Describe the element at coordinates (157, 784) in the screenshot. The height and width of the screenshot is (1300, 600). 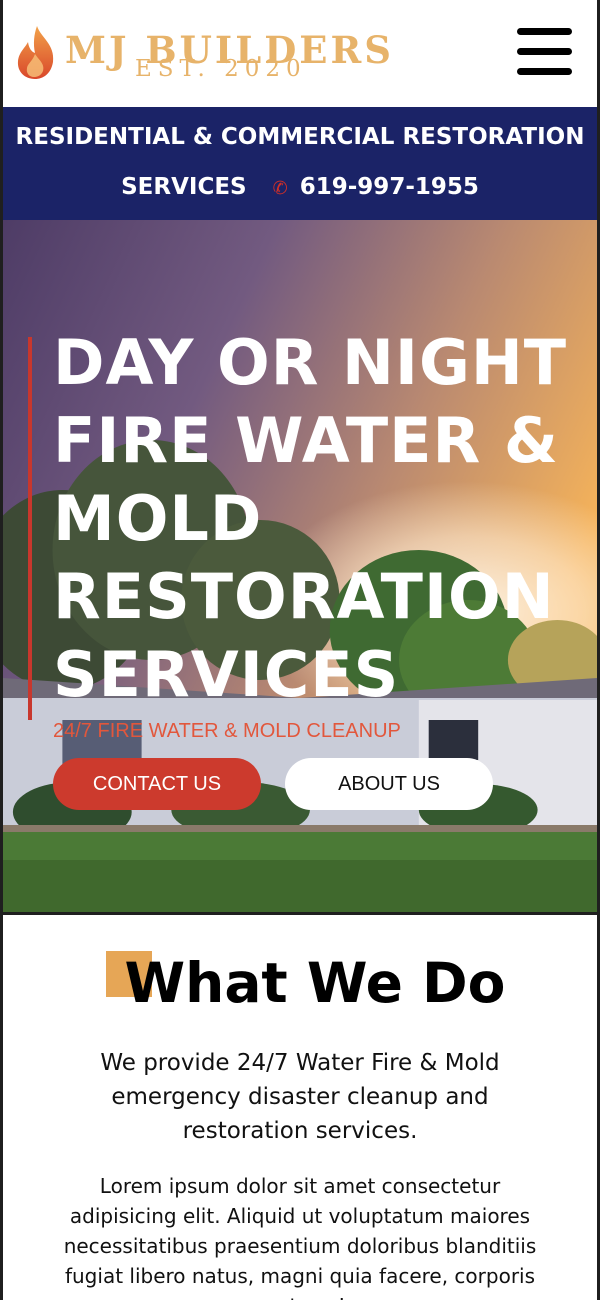
I see `contact-us-button: CONTACT US` at that location.